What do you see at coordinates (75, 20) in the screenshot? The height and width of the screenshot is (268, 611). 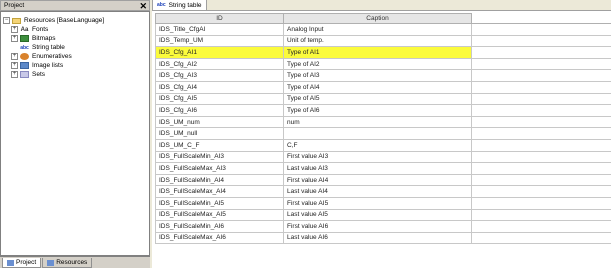 I see `tree-item: − Resources [BaseLanguage]` at bounding box center [75, 20].